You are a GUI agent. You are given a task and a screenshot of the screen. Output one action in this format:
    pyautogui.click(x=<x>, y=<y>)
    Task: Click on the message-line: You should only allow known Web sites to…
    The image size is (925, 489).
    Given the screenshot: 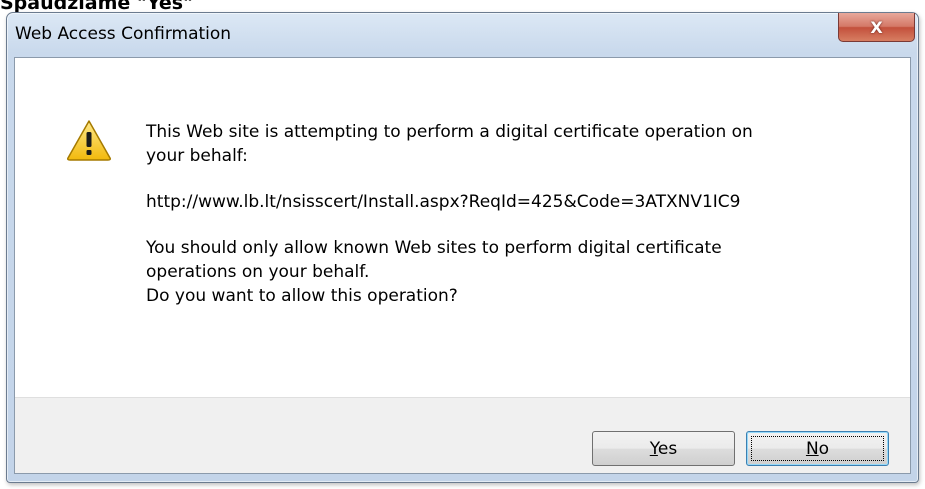 What is the action you would take?
    pyautogui.click(x=434, y=248)
    